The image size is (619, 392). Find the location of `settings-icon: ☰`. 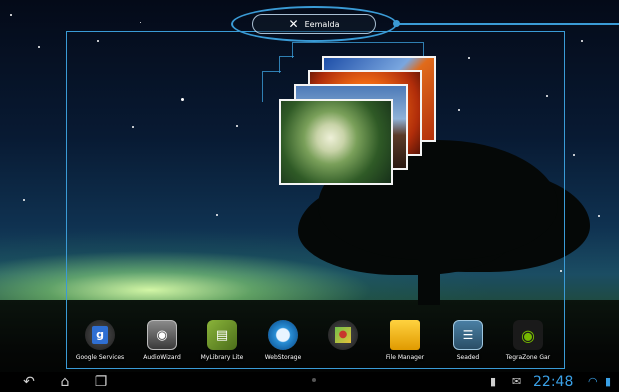

settings-icon: ☰ is located at coordinates (468, 335).